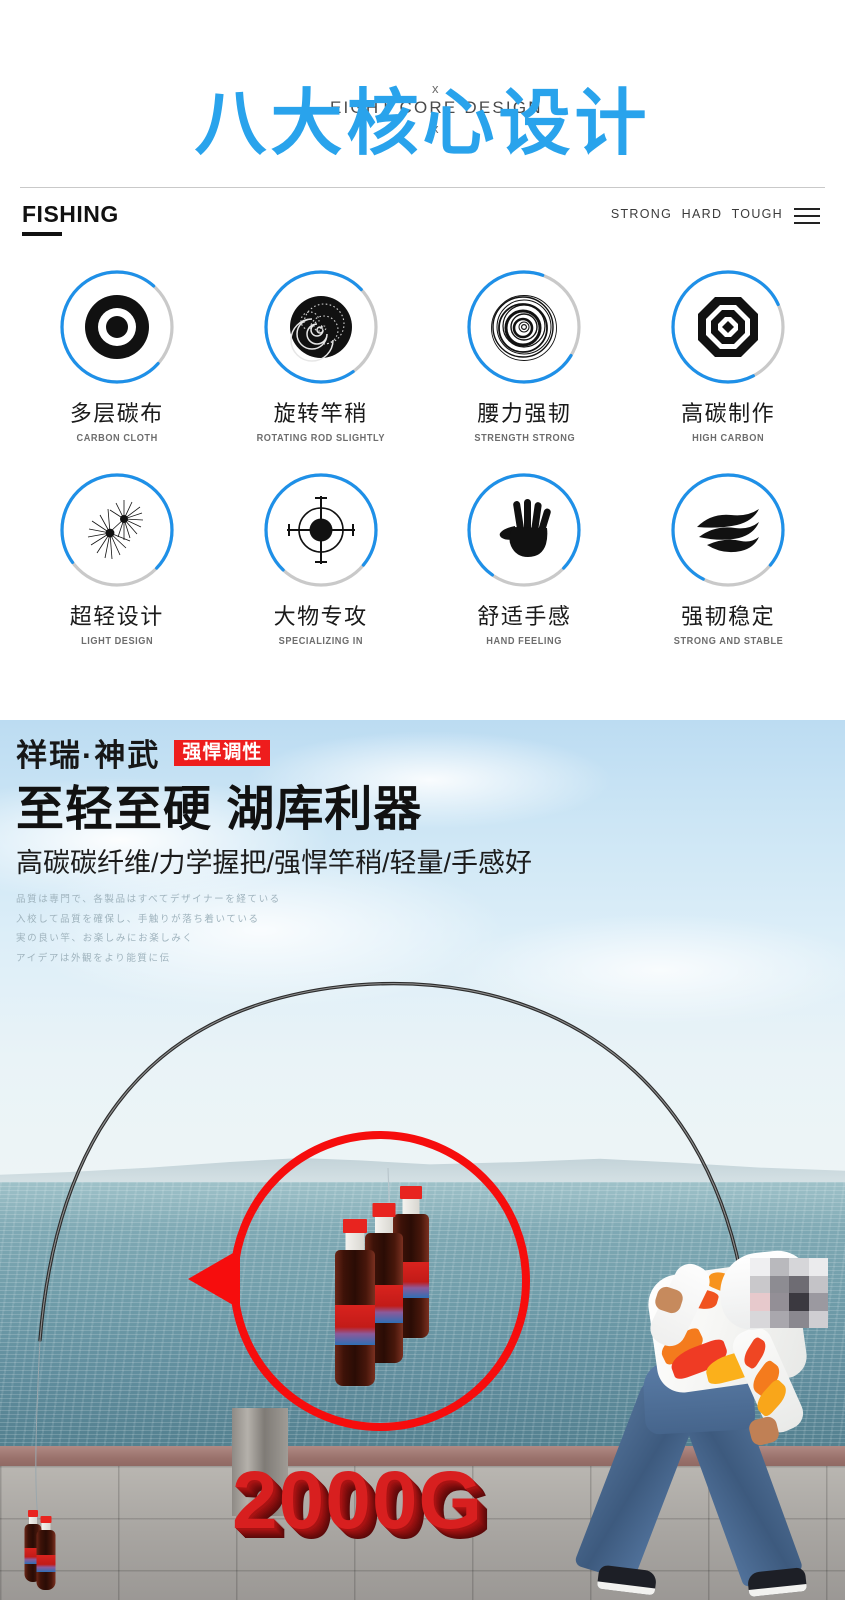 This screenshot has height=1600, width=845. I want to click on hand-palm-icon, so click(524, 530).